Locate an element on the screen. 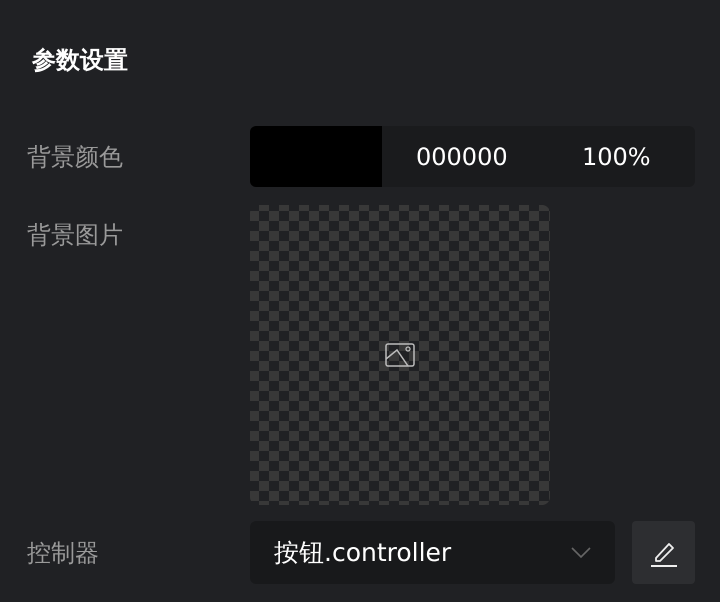 The width and height of the screenshot is (720, 602). controller-select: 按钮.controller is located at coordinates (433, 552).